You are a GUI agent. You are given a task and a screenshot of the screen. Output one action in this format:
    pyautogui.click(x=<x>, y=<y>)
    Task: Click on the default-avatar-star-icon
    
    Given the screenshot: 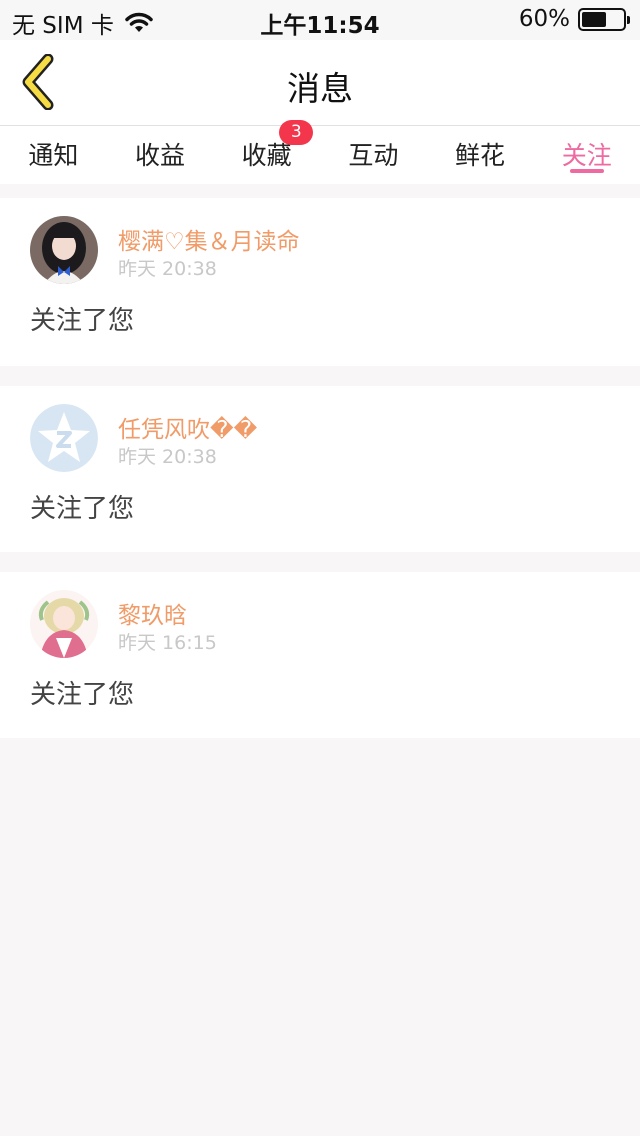 What is the action you would take?
    pyautogui.click(x=64, y=438)
    